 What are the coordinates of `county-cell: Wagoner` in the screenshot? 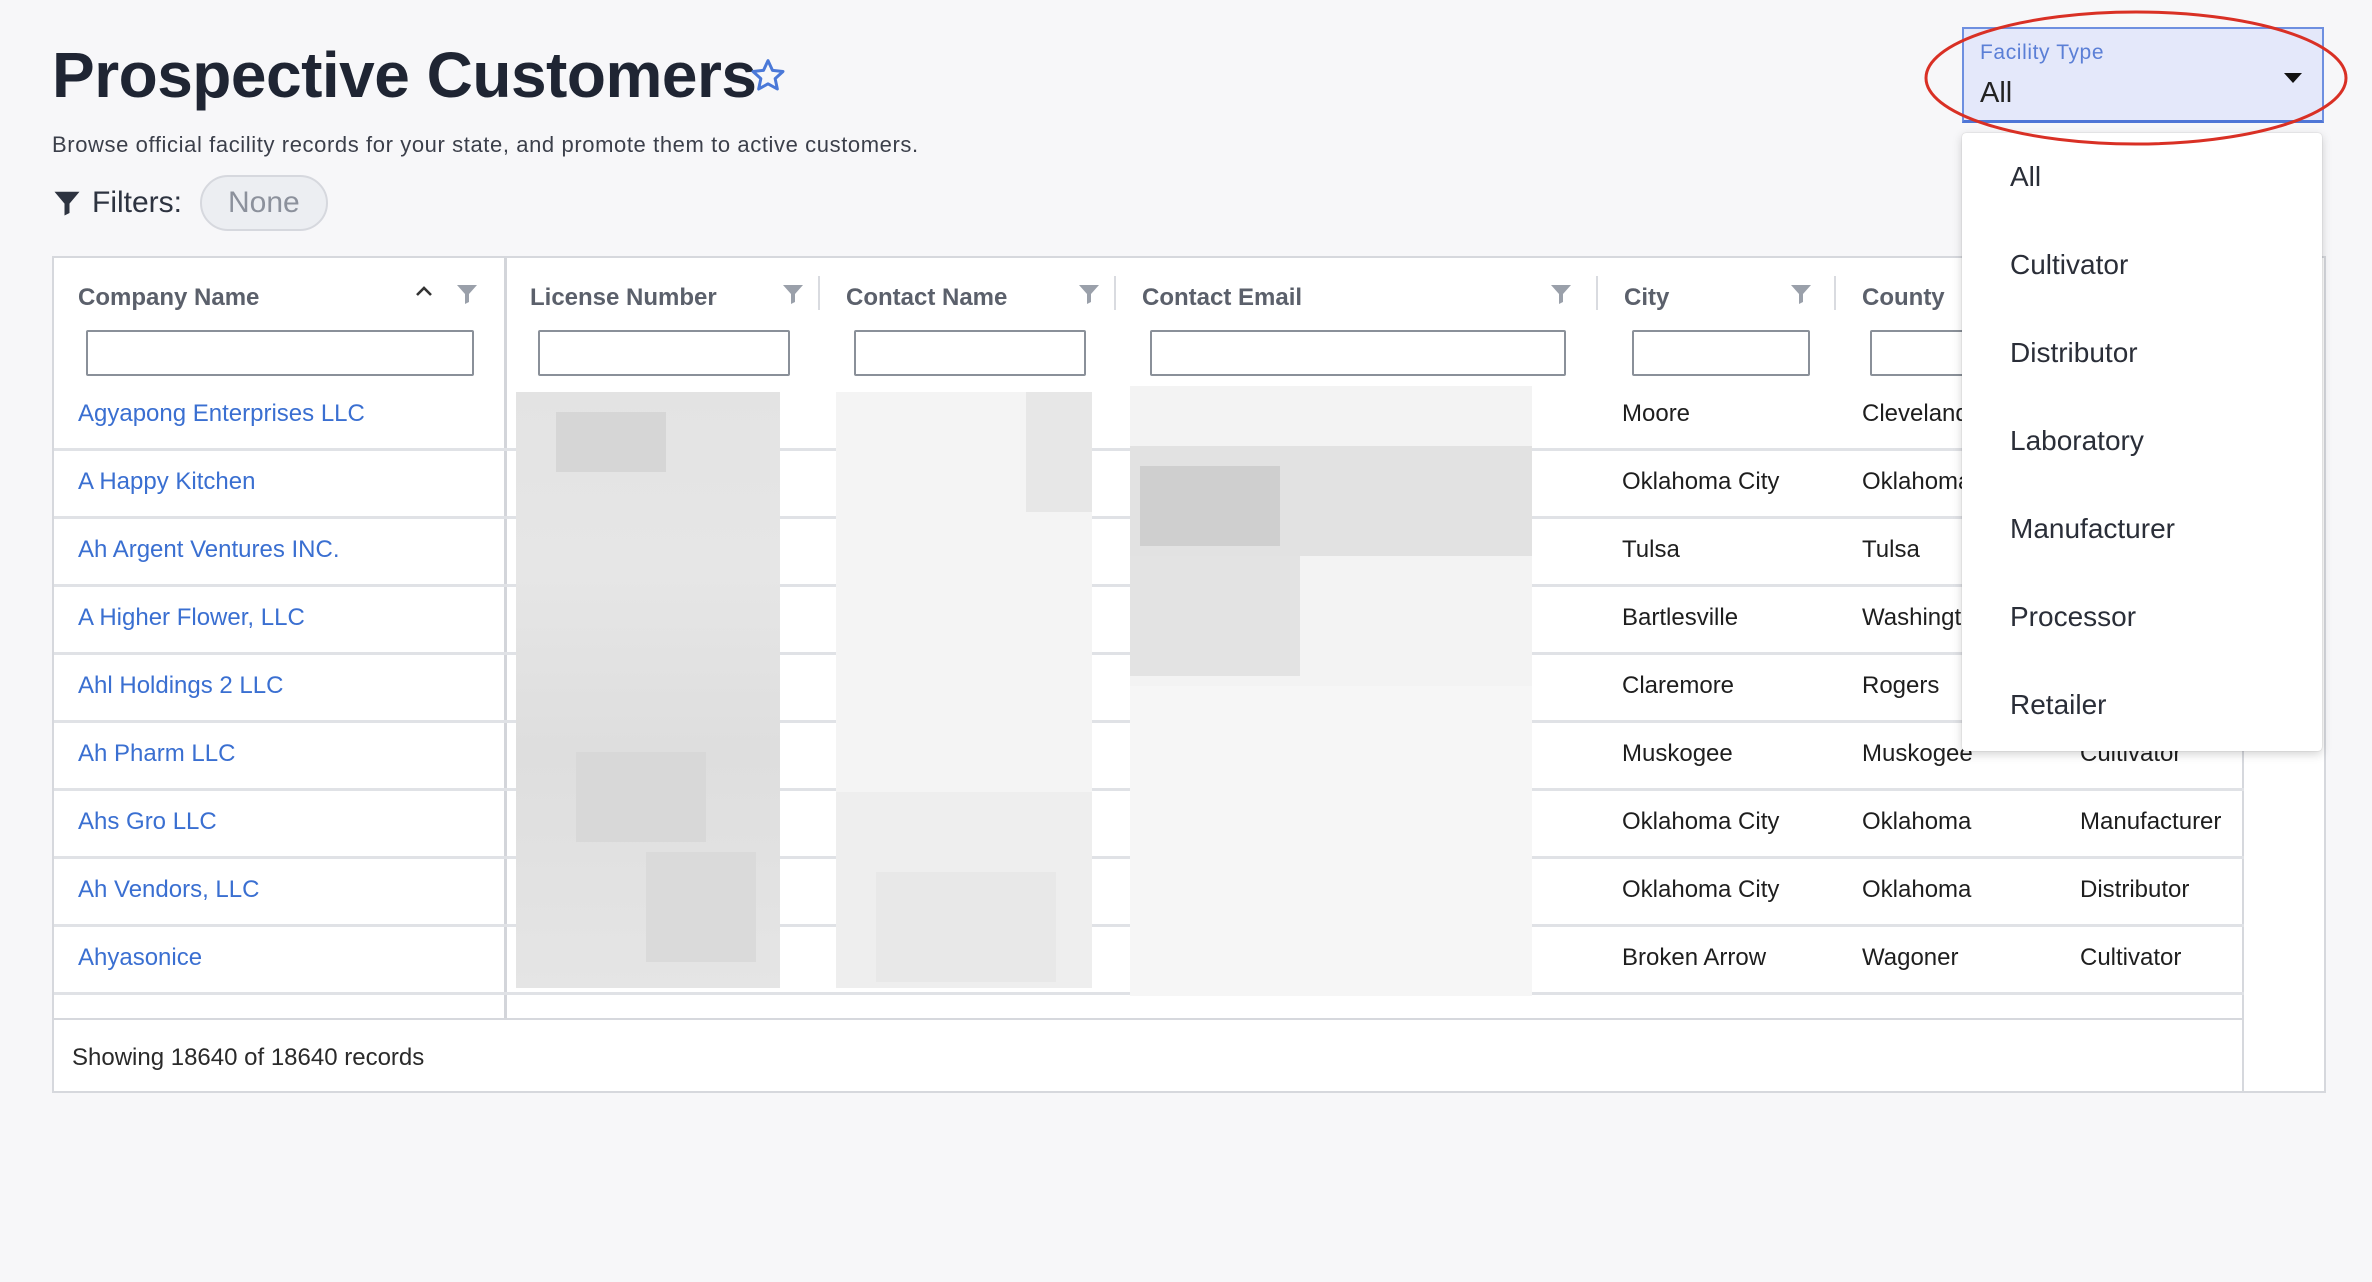 It's located at (1910, 957).